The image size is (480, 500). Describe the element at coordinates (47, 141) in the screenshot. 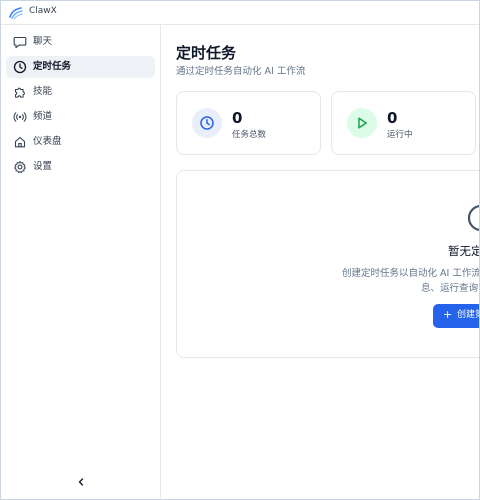

I see `sidebar-item-label: 仪表盘` at that location.